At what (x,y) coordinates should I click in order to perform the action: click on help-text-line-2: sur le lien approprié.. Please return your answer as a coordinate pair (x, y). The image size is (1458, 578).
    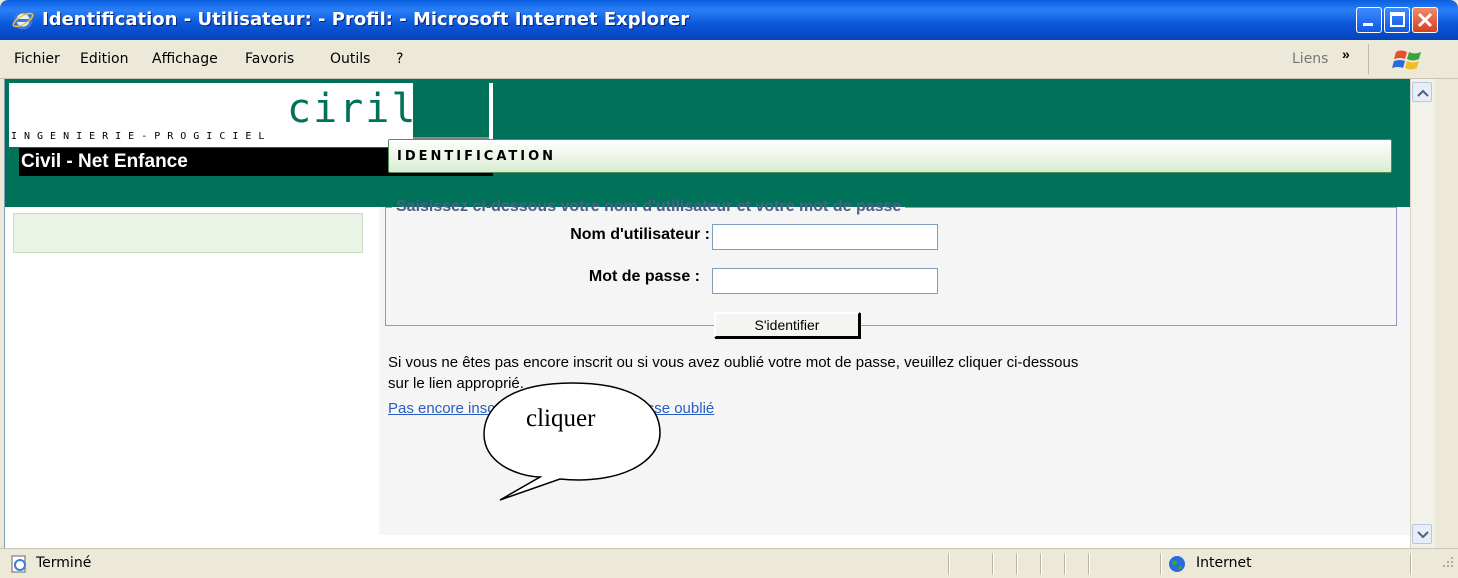
    Looking at the image, I should click on (456, 383).